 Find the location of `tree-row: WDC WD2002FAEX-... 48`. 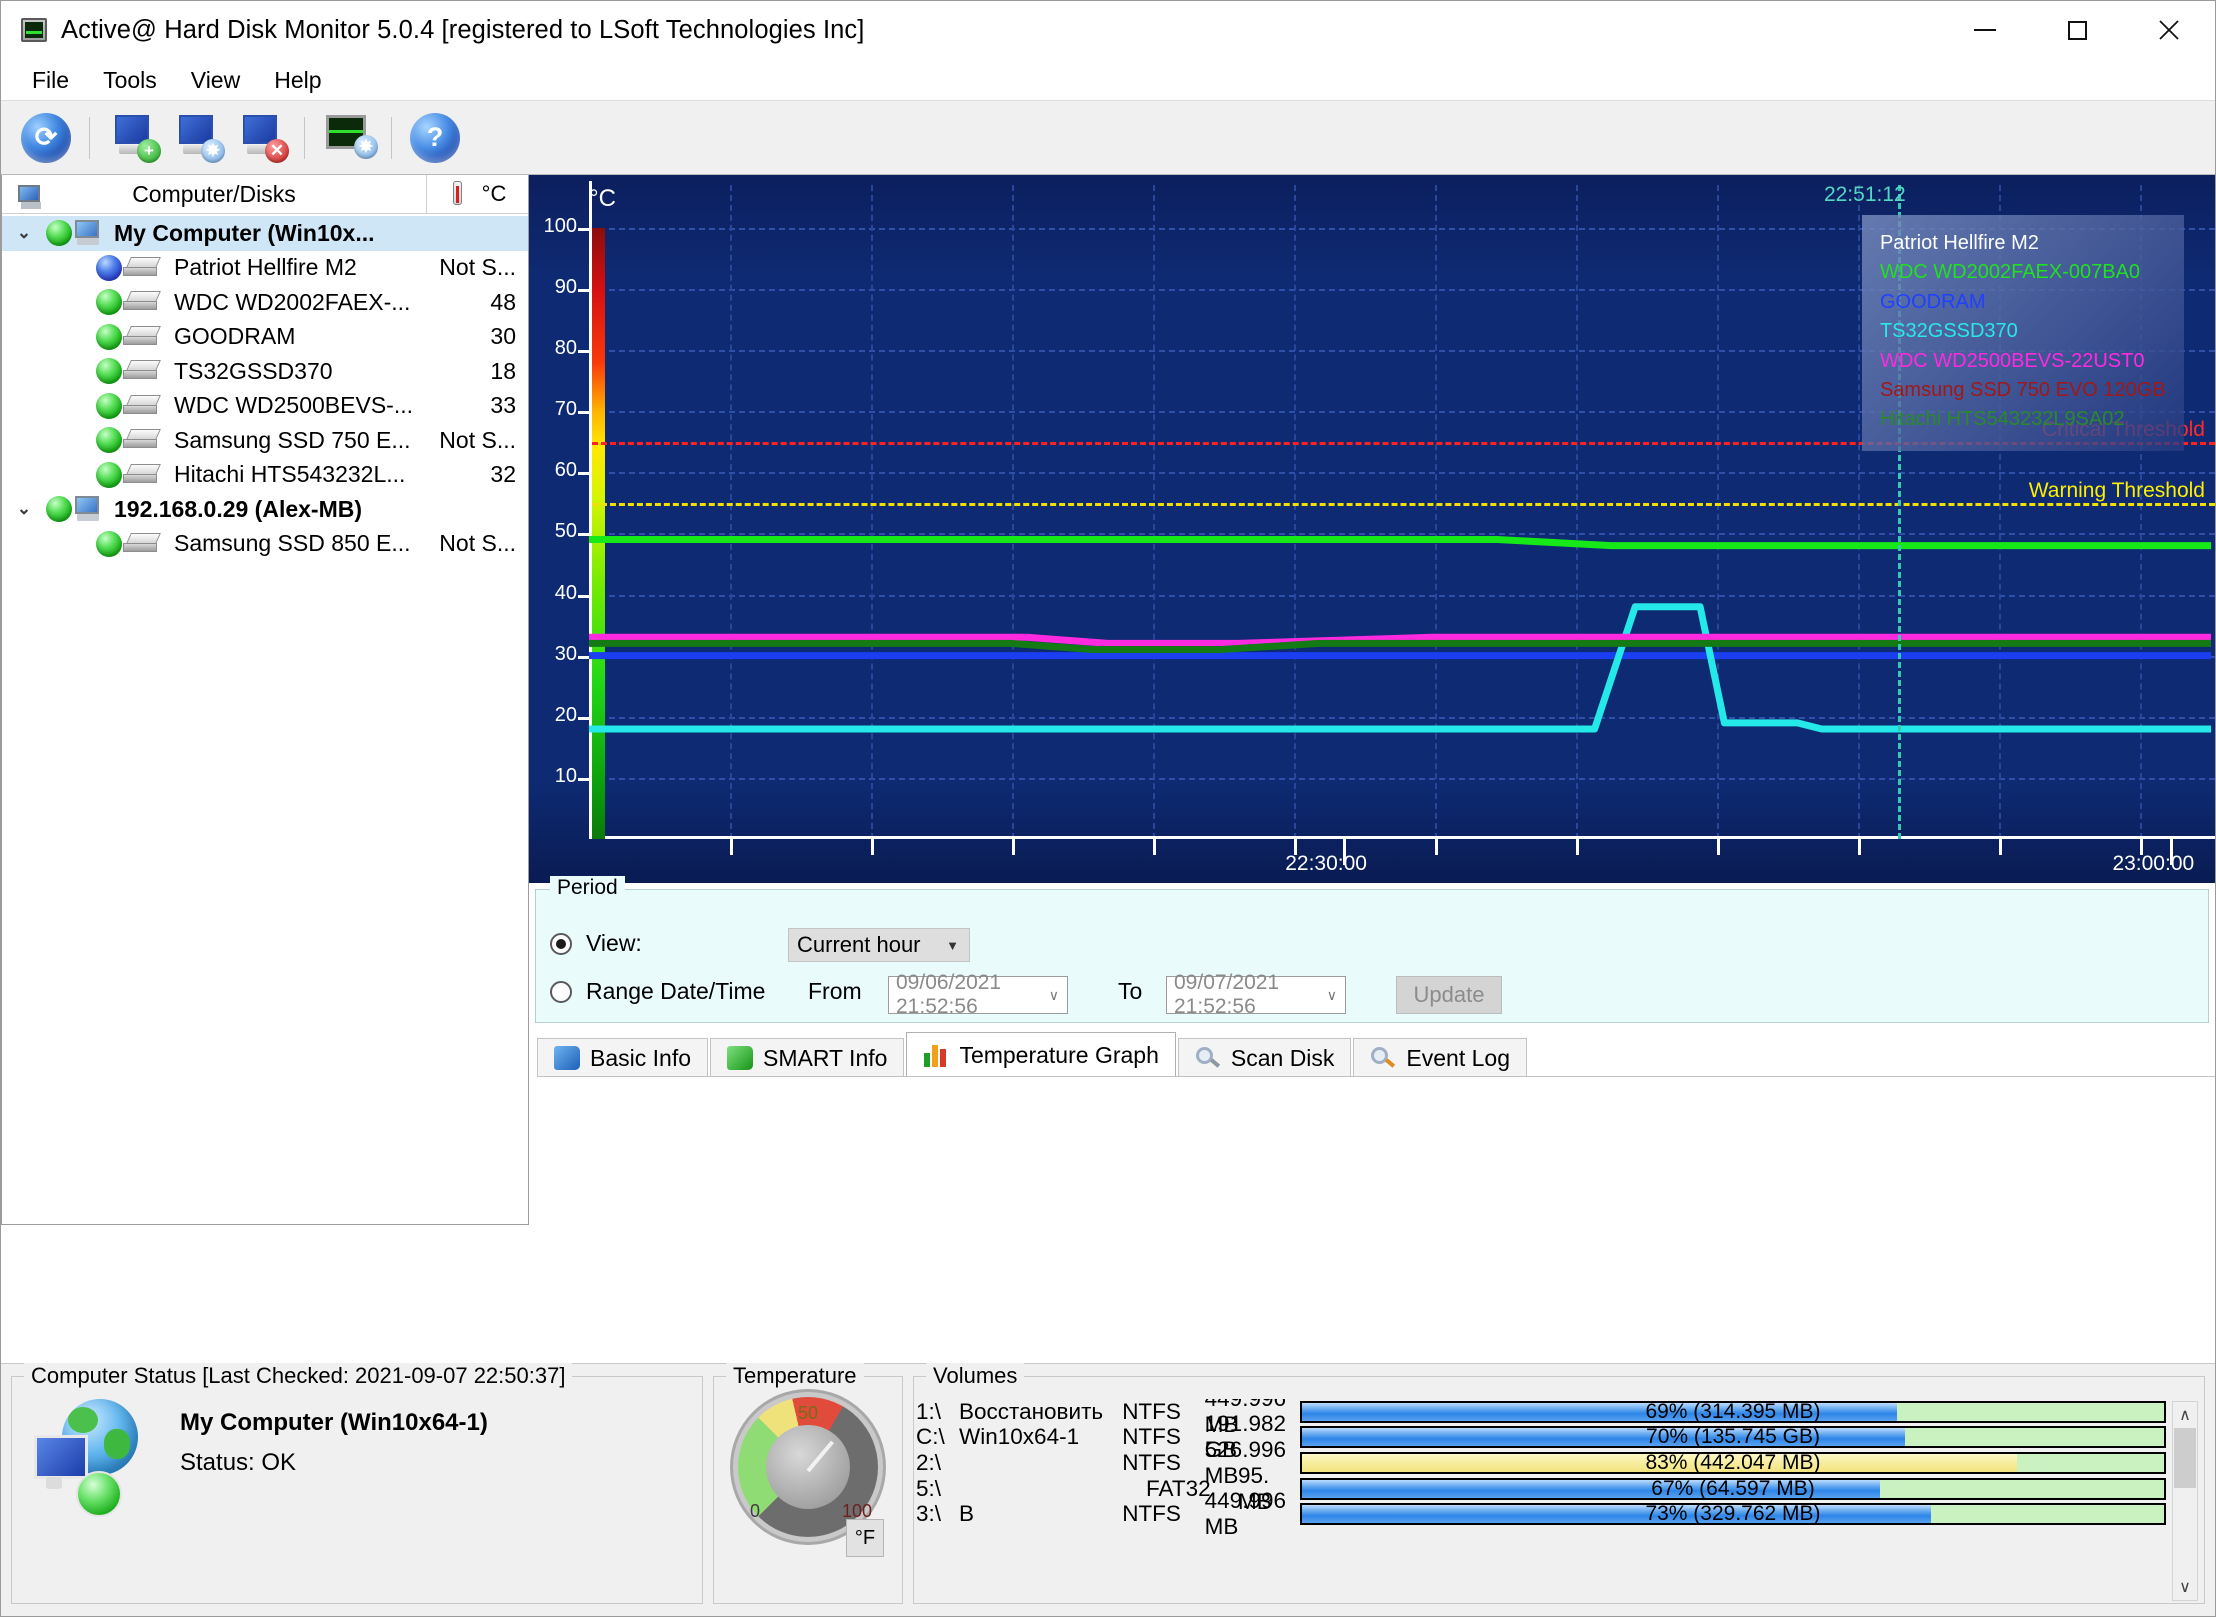

tree-row: WDC WD2002FAEX-... 48 is located at coordinates (265, 302).